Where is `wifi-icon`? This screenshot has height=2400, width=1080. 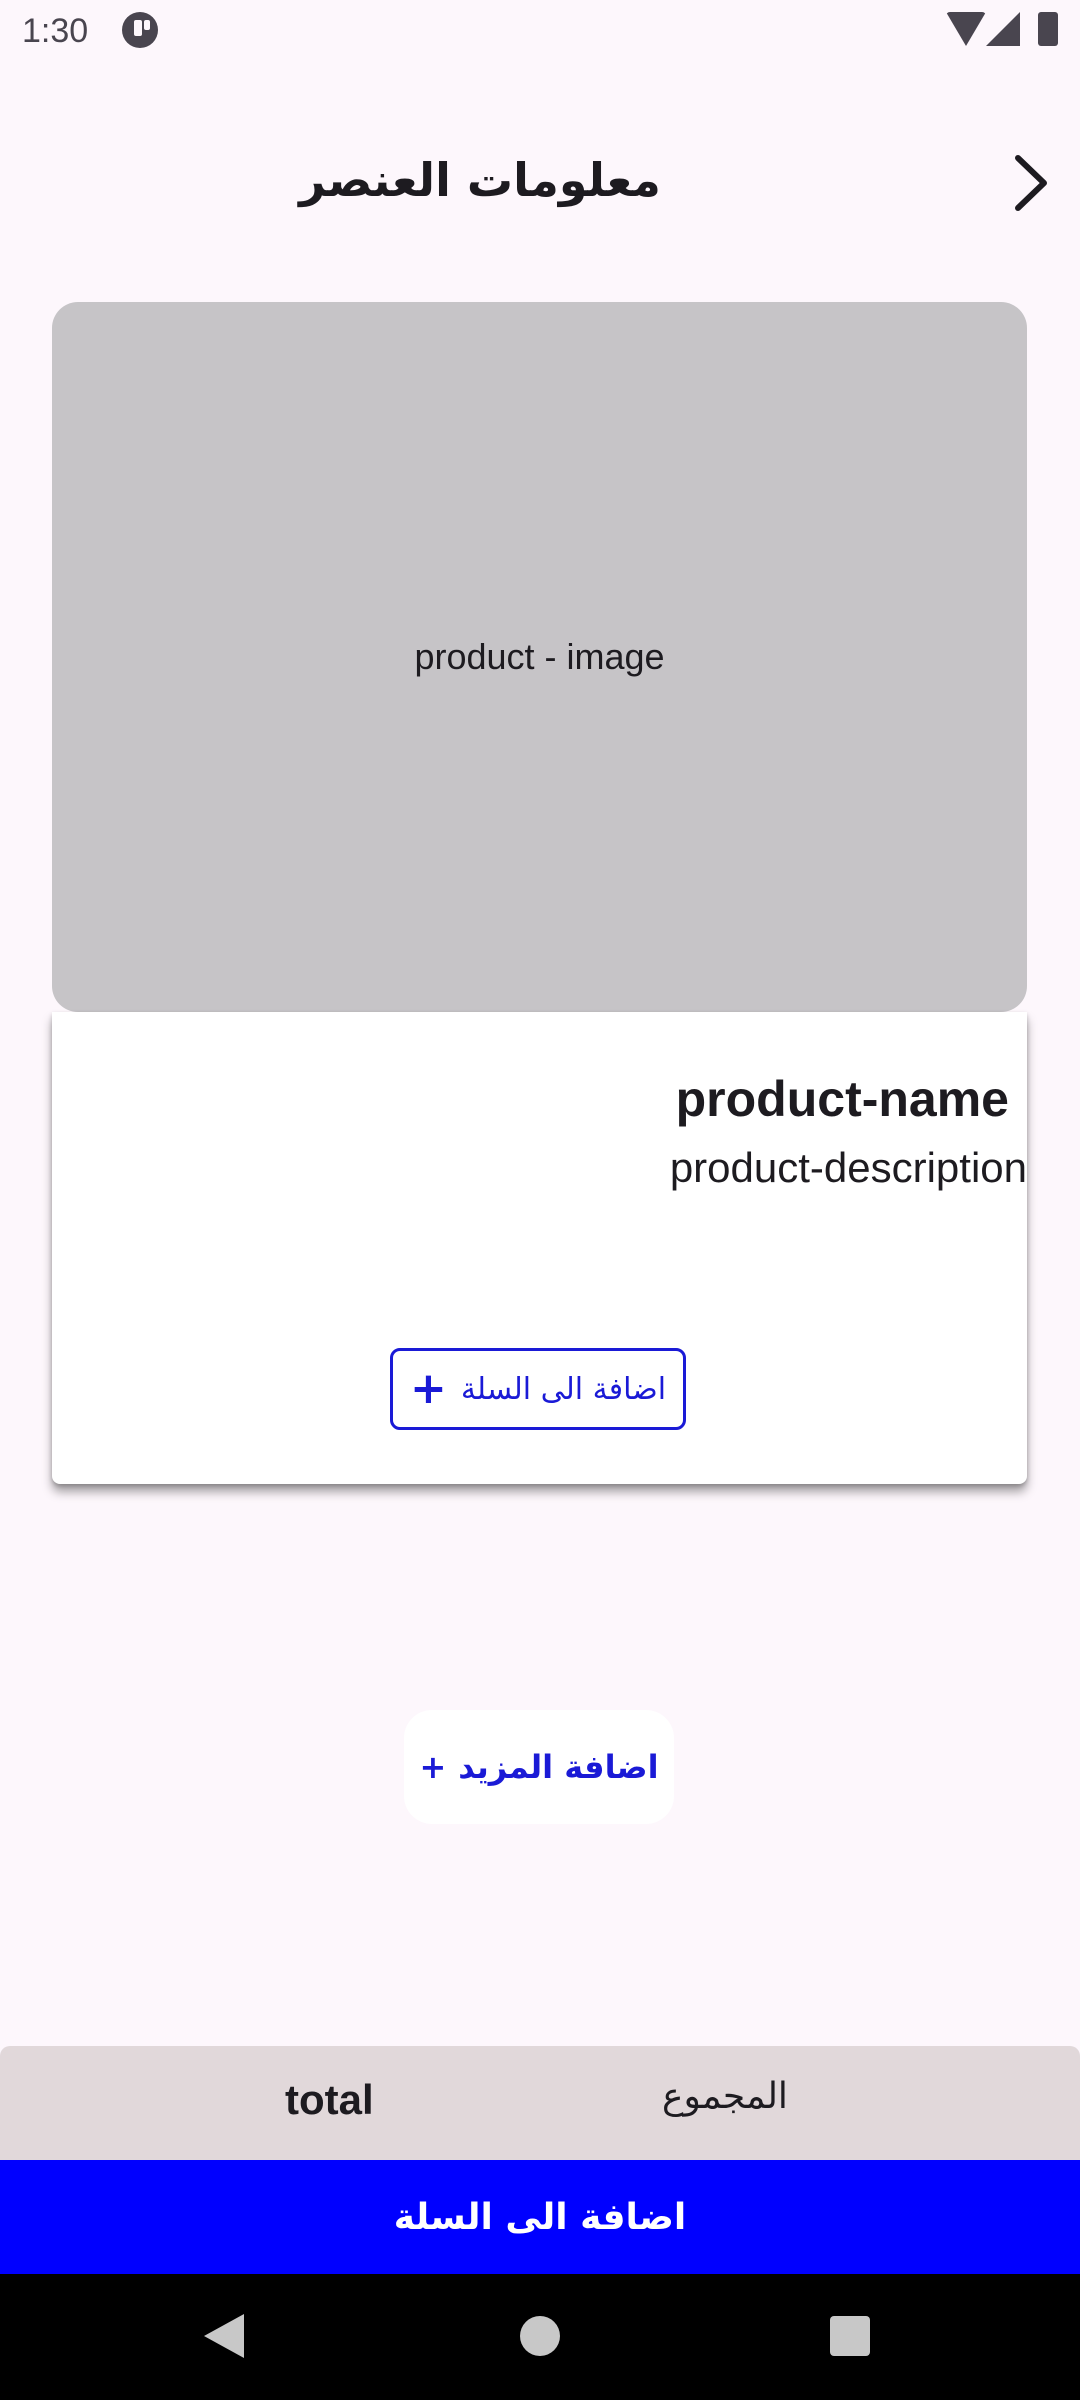
wifi-icon is located at coordinates (966, 29).